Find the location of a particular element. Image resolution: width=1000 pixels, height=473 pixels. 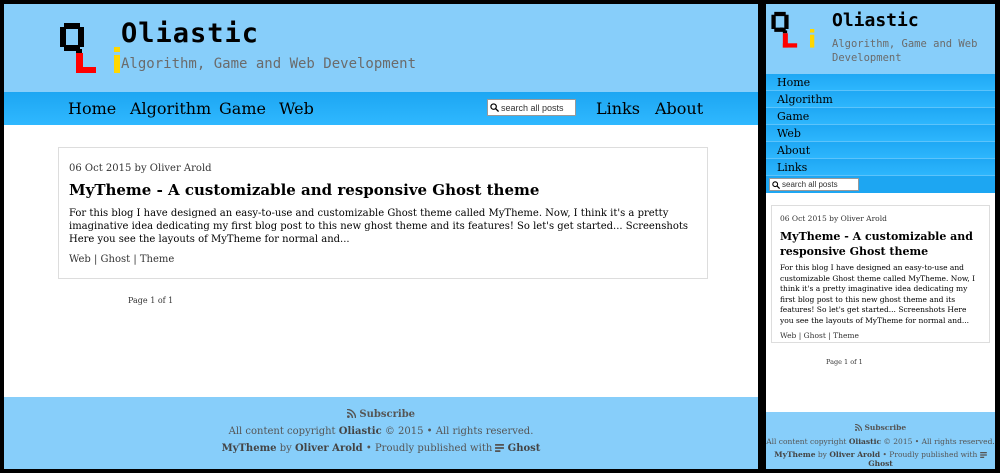

copyright-brand-link: Oliastic is located at coordinates (360, 431).